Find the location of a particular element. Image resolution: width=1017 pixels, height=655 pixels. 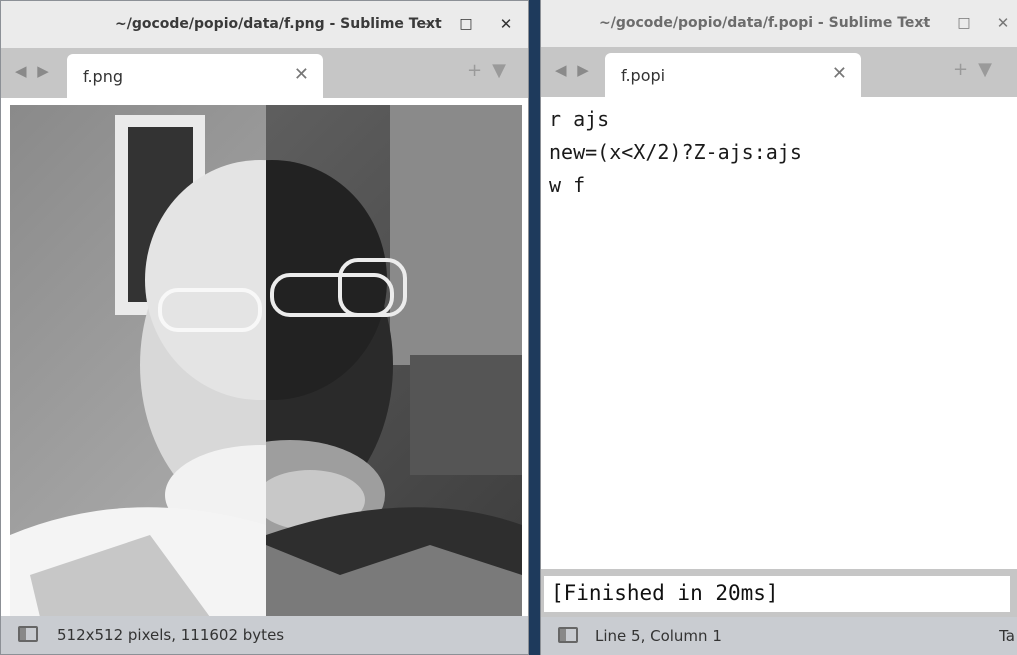

window-title: ~/gocode/popio/data/f.png - Sublime Text is located at coordinates (278, 24).